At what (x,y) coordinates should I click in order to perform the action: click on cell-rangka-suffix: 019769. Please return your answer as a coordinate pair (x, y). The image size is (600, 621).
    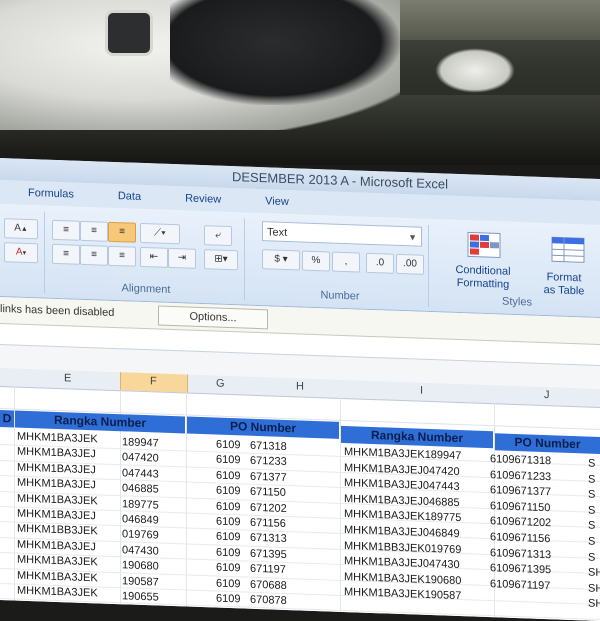
    Looking at the image, I should click on (140, 535).